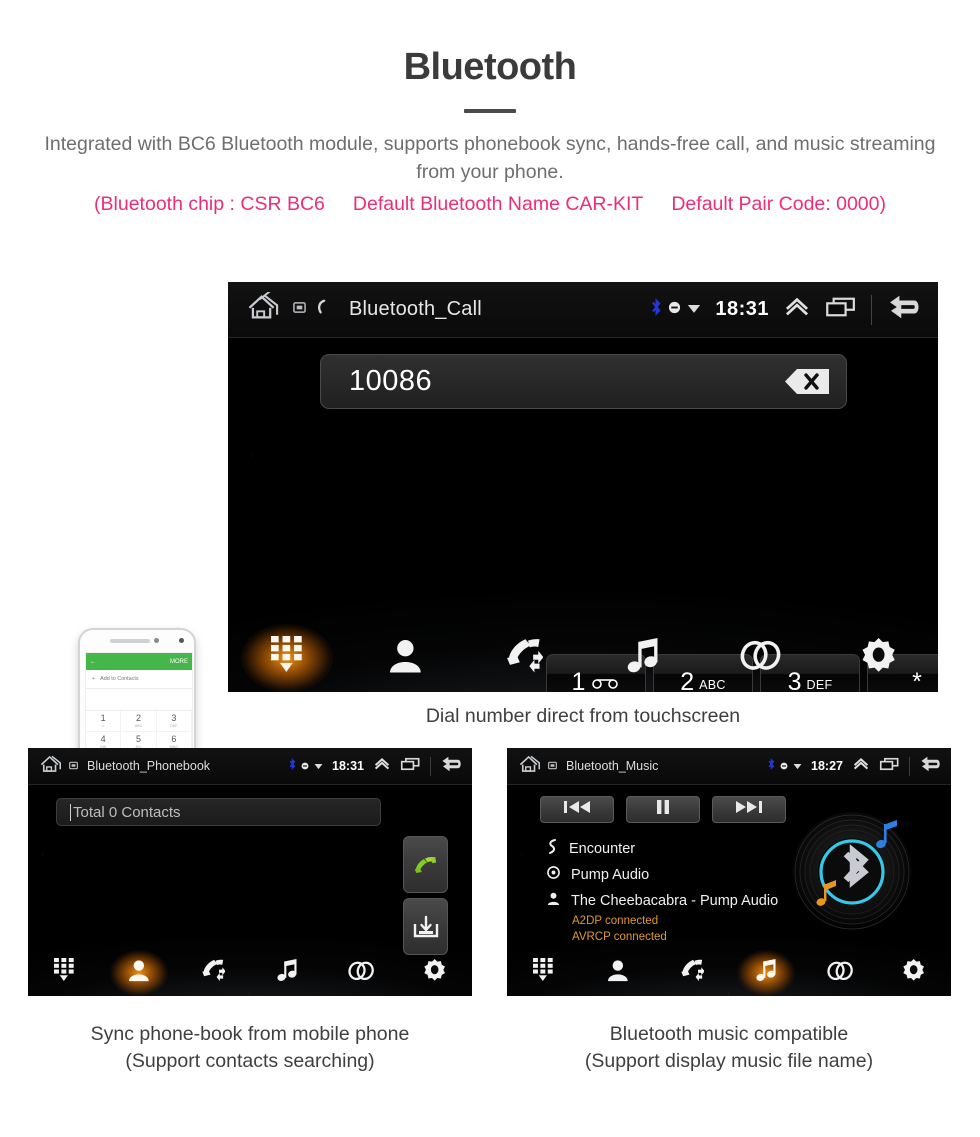  What do you see at coordinates (103, 739) in the screenshot?
I see `phone-key-digit: 4` at bounding box center [103, 739].